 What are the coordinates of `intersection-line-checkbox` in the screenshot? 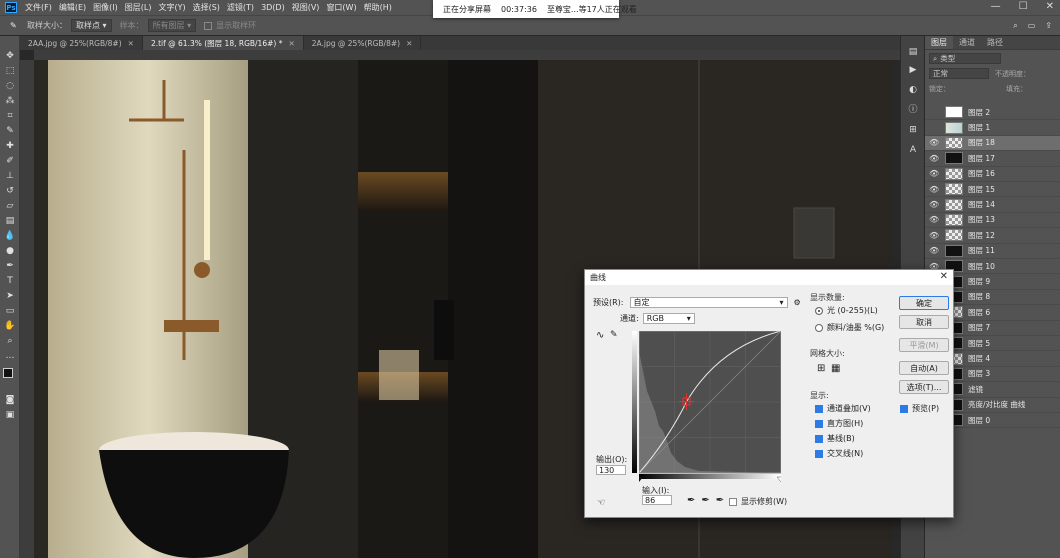 It's located at (819, 453).